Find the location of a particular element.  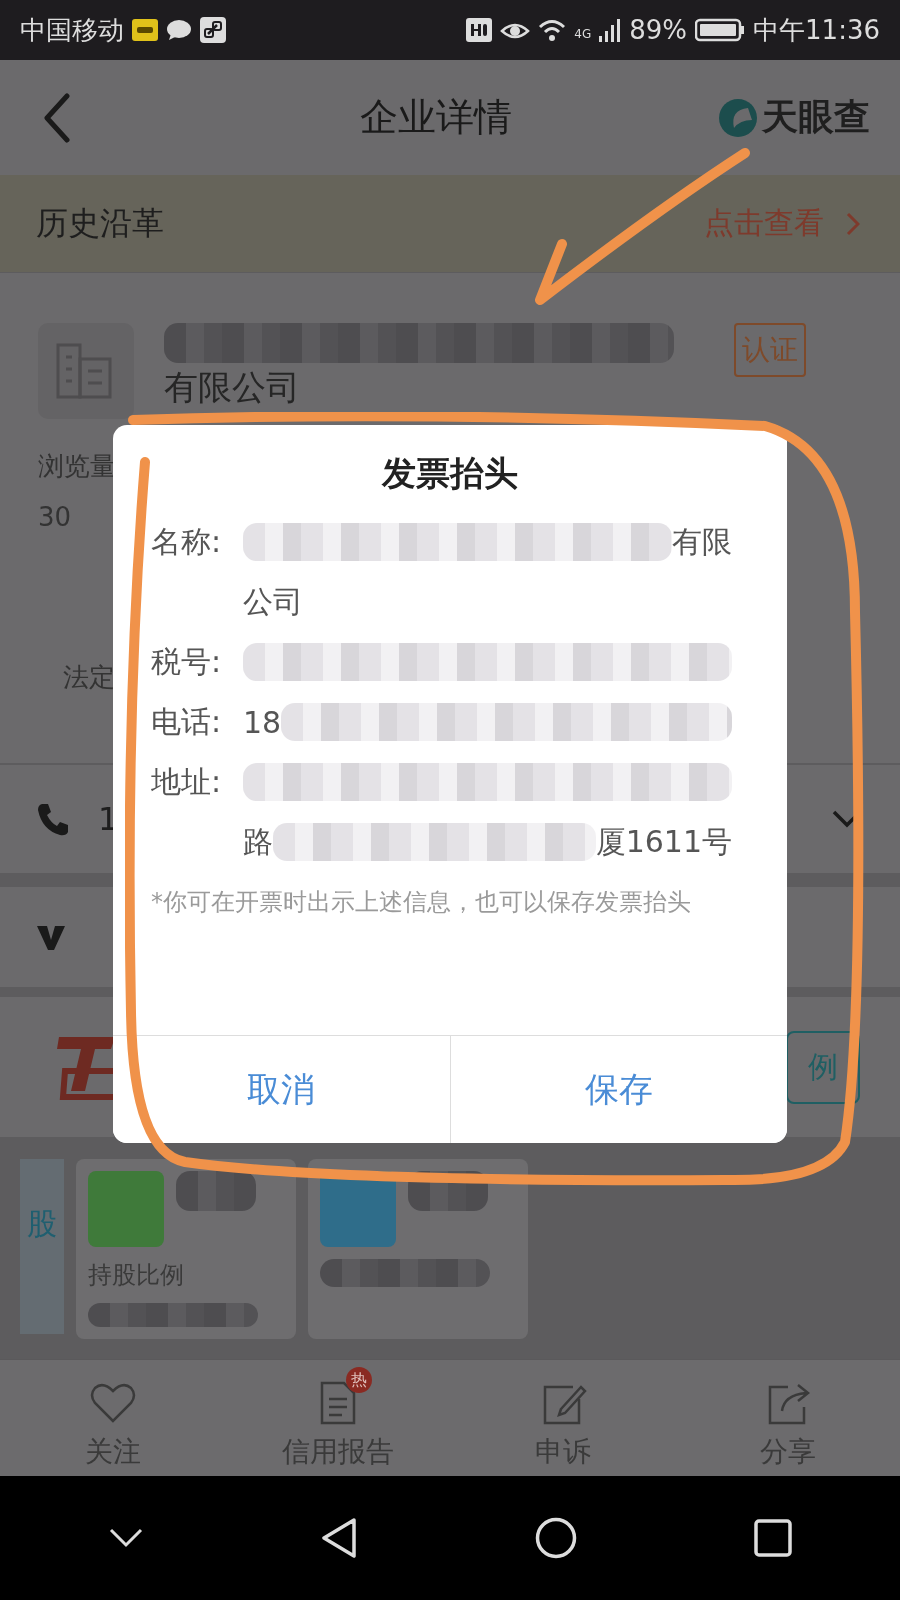

building-icon is located at coordinates (86, 371).